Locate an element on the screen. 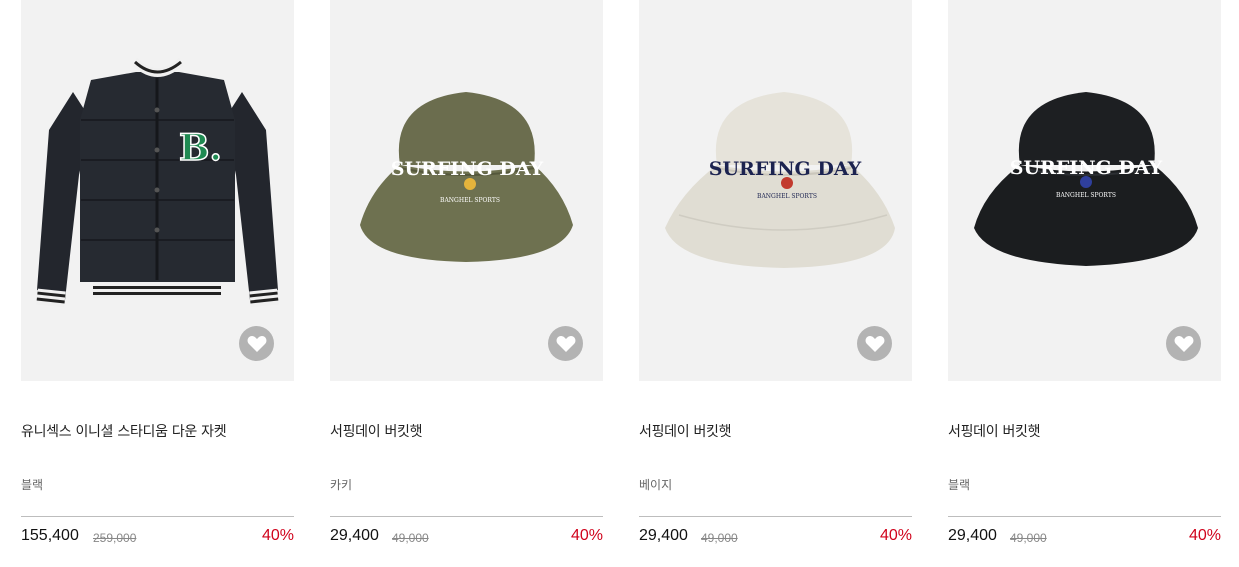 This screenshot has height=567, width=1239. product-color: 베이지 is located at coordinates (656, 485).